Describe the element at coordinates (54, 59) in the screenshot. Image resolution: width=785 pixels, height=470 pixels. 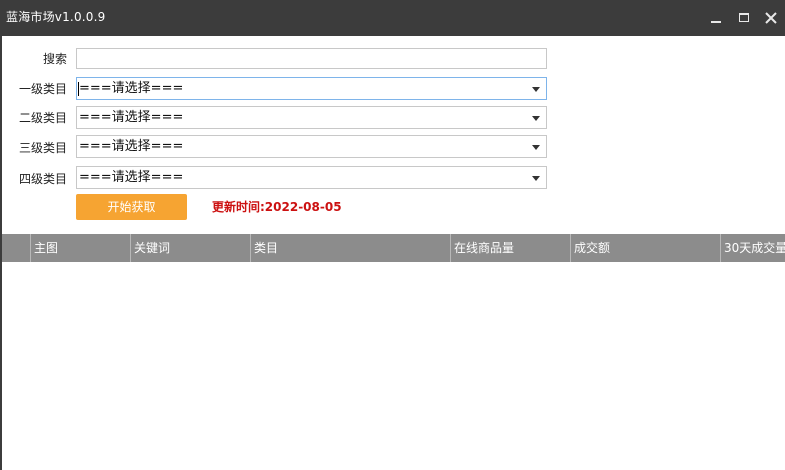
I see `search-label: 搜索` at that location.